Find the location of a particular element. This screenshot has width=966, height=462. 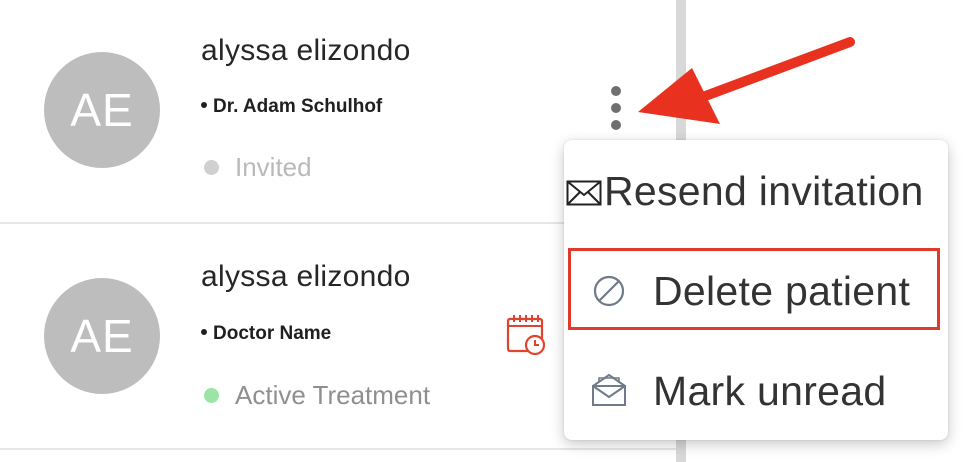

menu-item-mark-unread: Mark unread is located at coordinates (756, 390).